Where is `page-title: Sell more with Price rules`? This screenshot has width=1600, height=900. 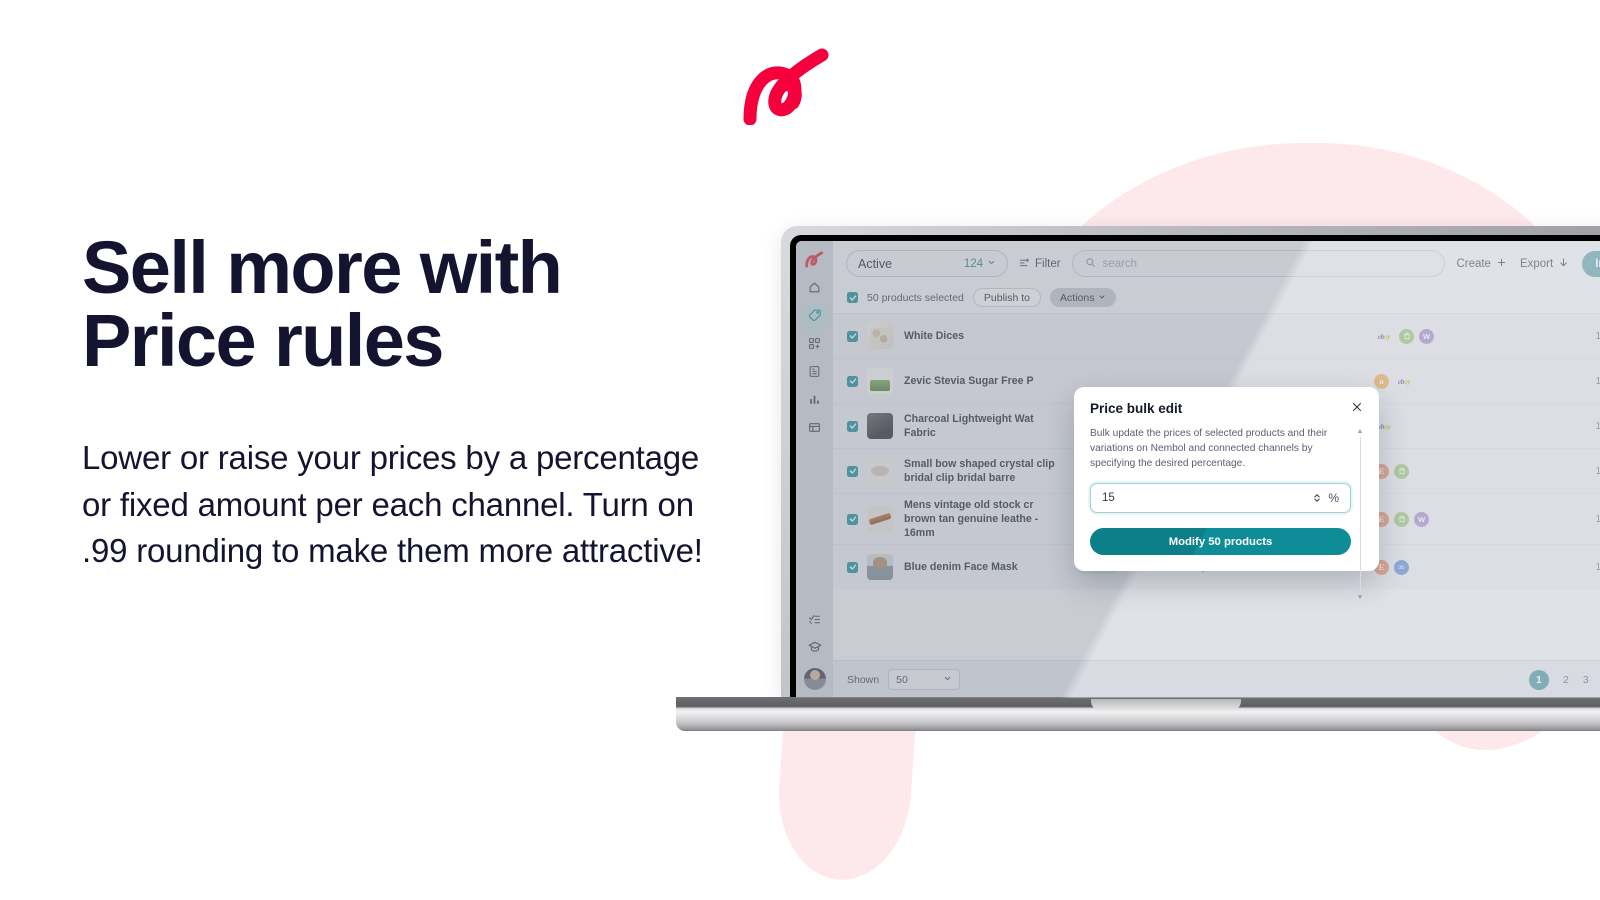
page-title: Sell more with Price rules is located at coordinates (322, 304).